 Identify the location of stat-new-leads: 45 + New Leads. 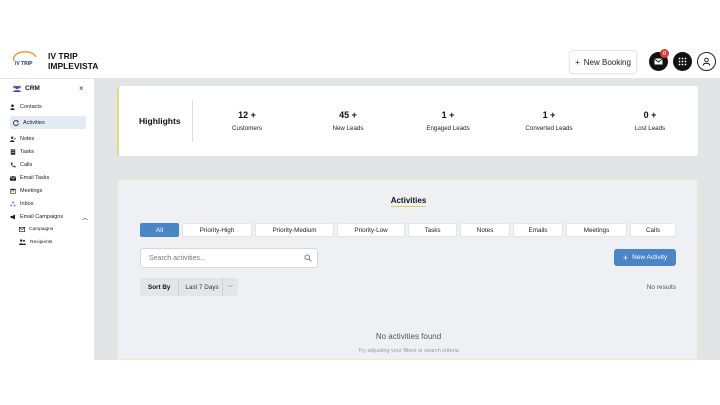
(348, 121).